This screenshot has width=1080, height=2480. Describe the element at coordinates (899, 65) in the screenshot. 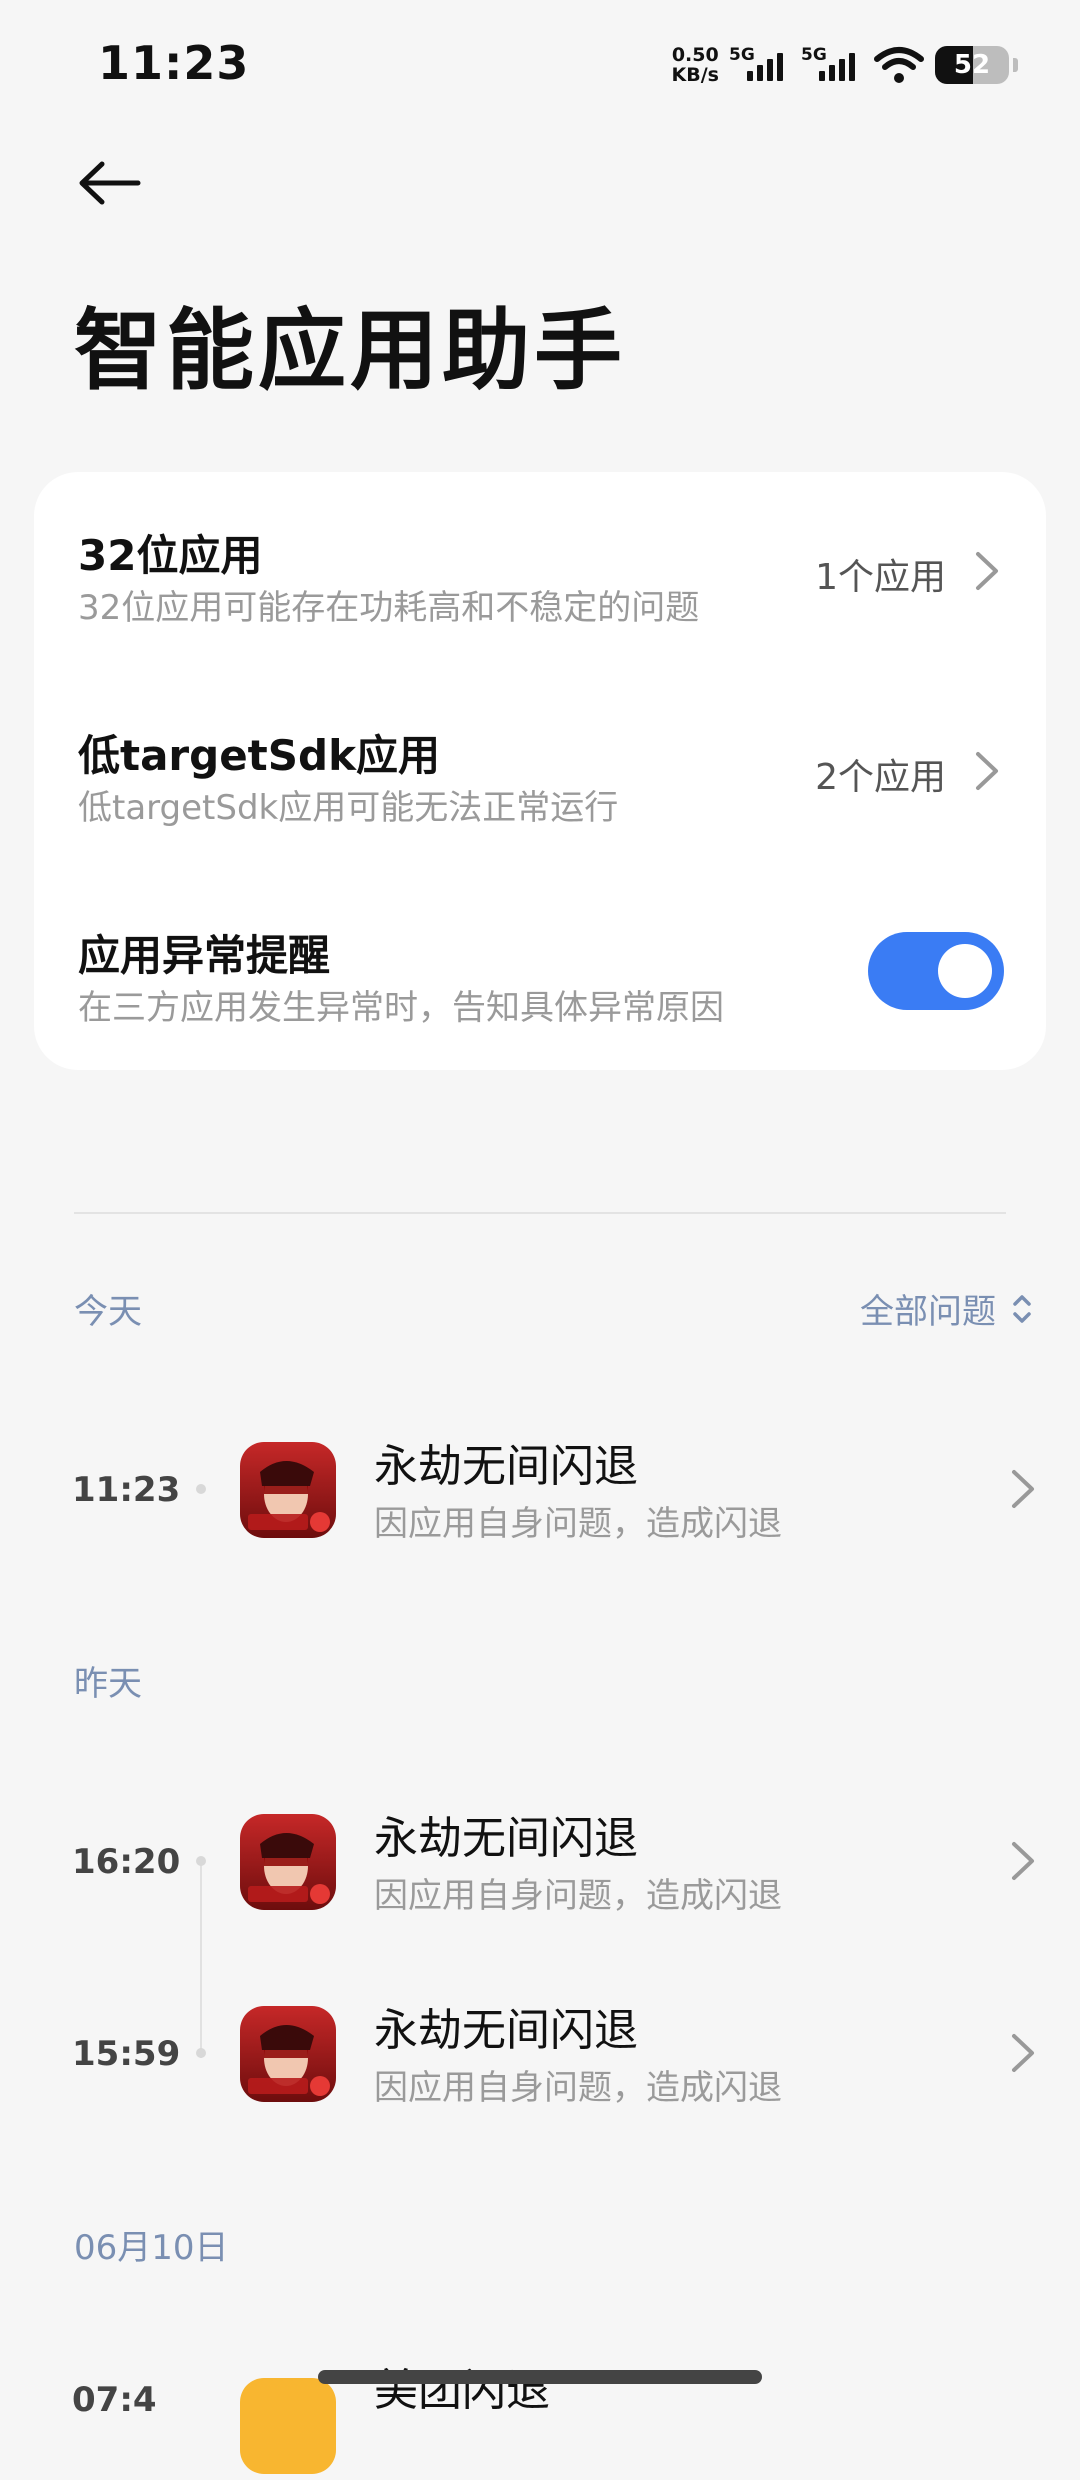

I see `wifi-icon` at that location.